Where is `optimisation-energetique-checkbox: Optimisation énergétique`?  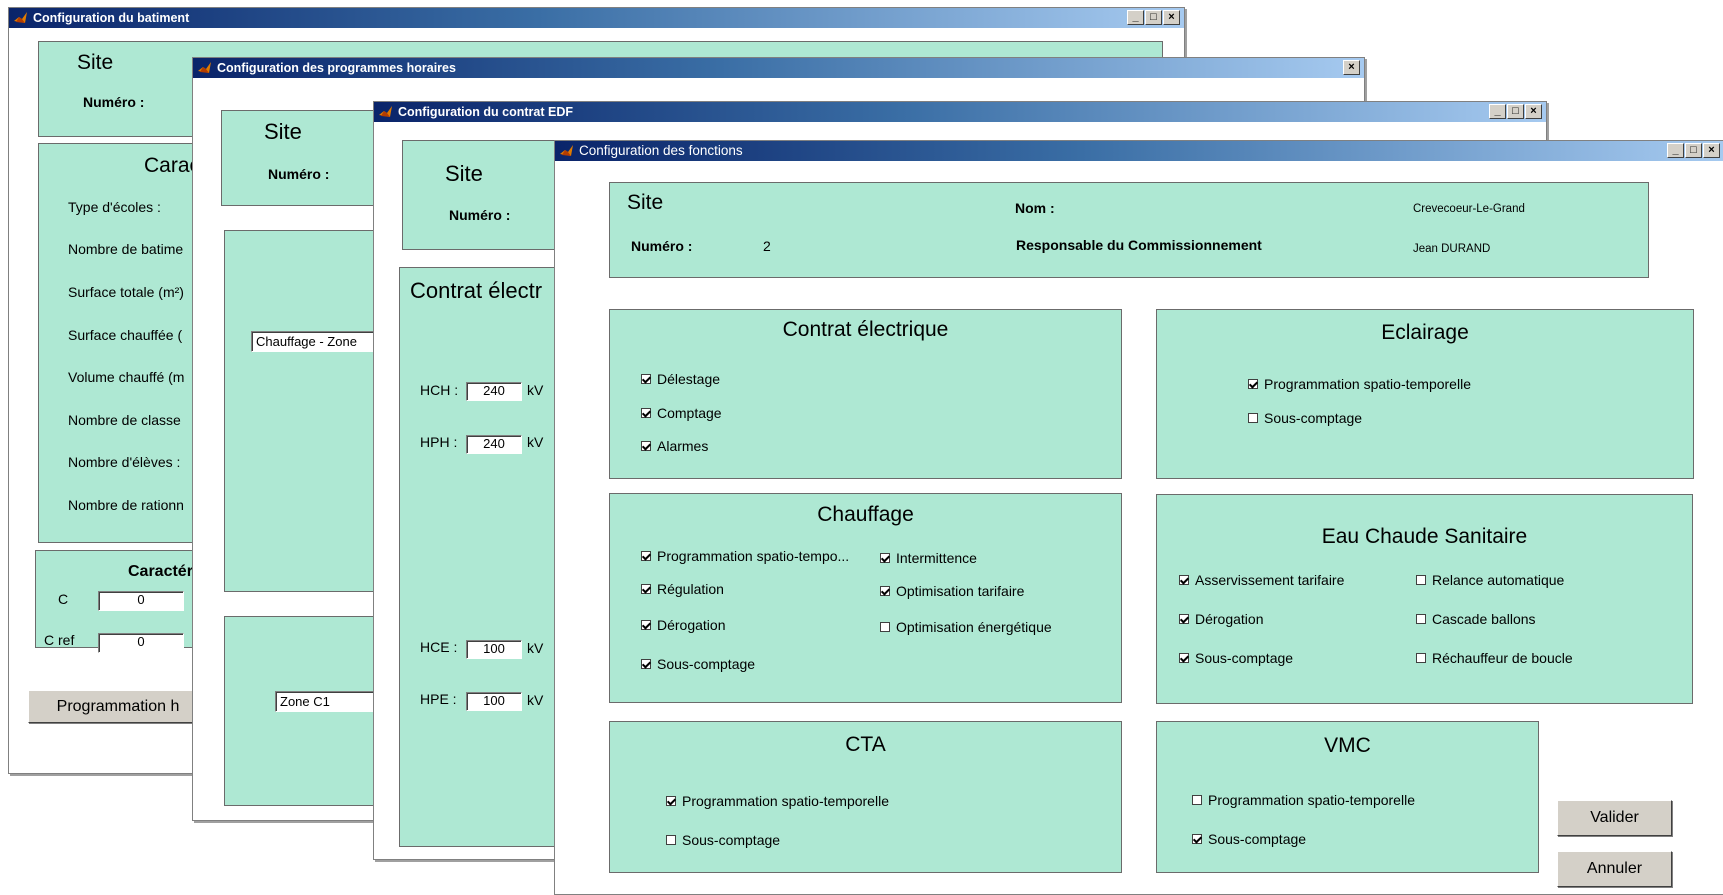
optimisation-energetique-checkbox: Optimisation énergétique is located at coordinates (966, 627).